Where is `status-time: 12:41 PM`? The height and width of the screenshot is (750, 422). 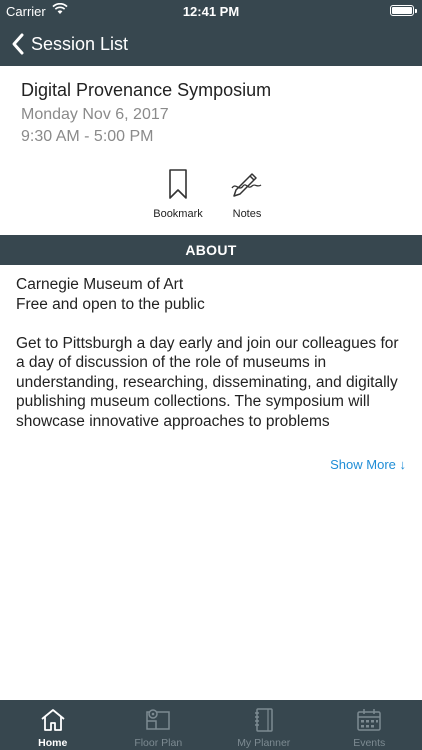
status-time: 12:41 PM is located at coordinates (211, 11).